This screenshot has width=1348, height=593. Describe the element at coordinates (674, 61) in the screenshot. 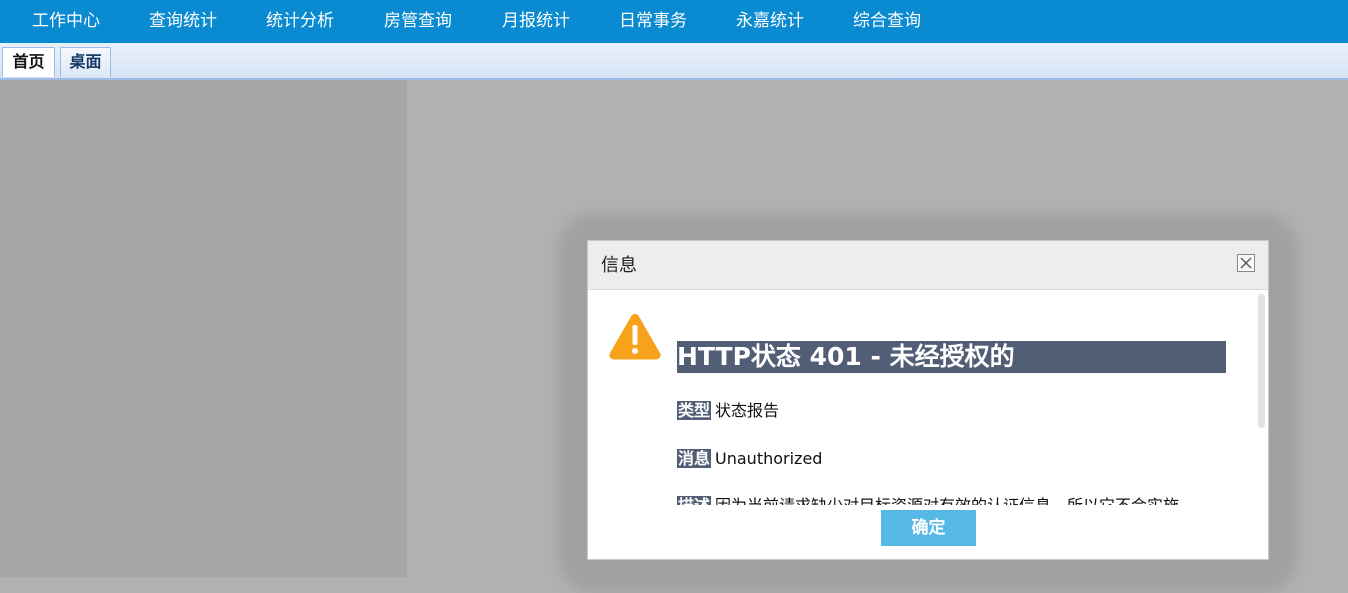

I see `tab-bar: 首页 桌面` at that location.